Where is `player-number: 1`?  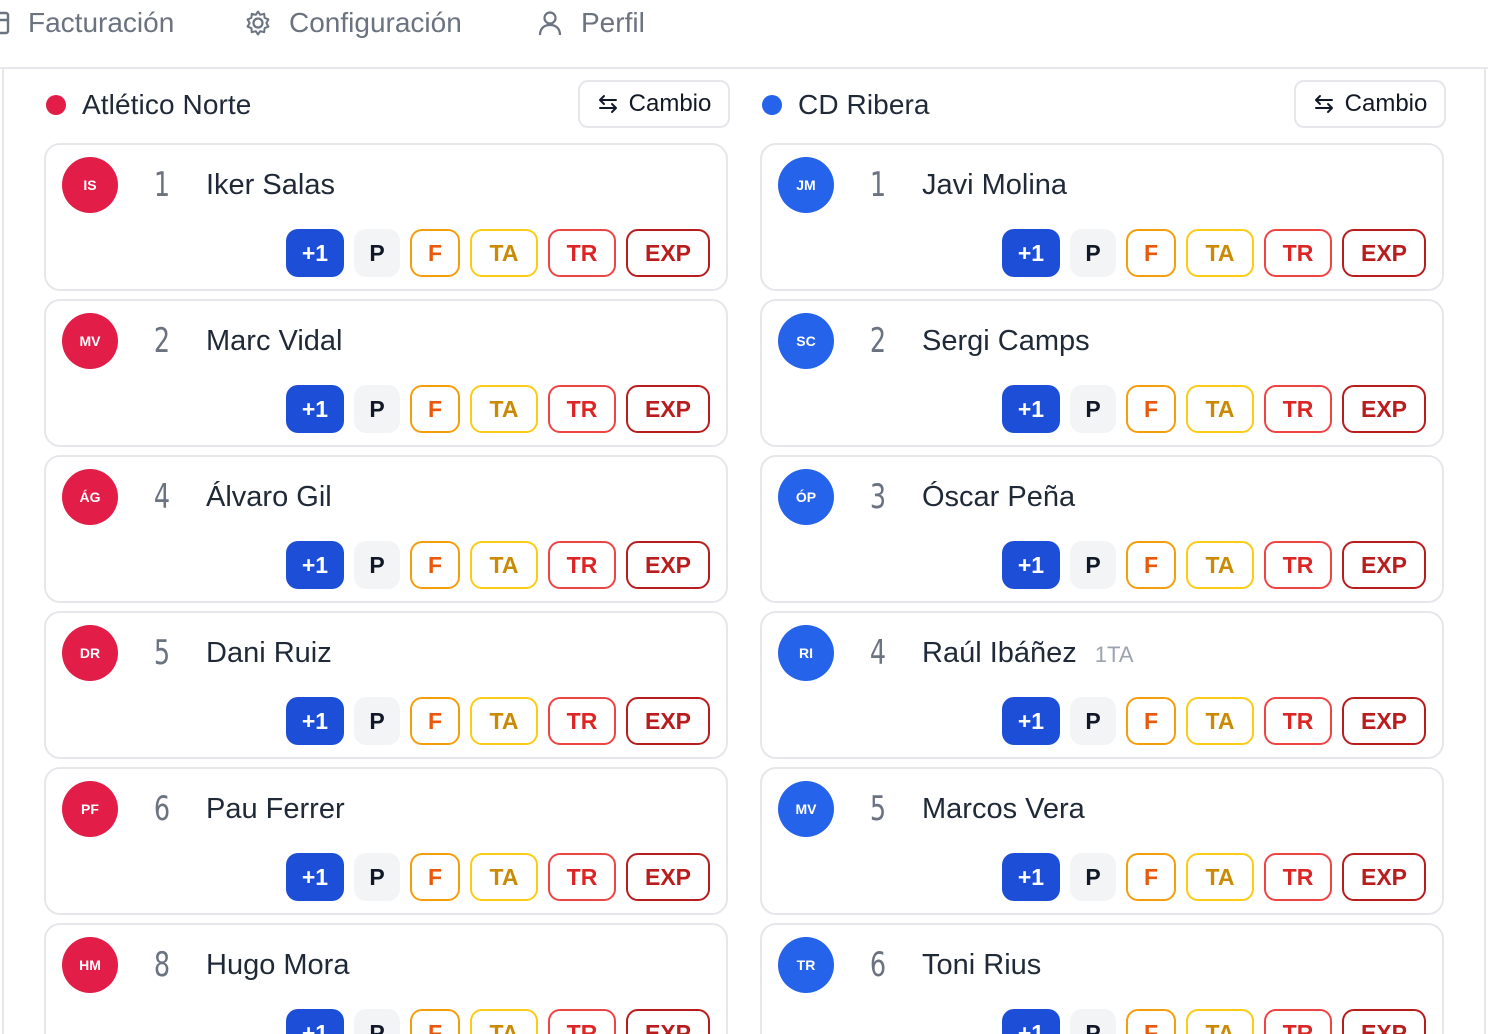
player-number: 1 is located at coordinates (162, 185).